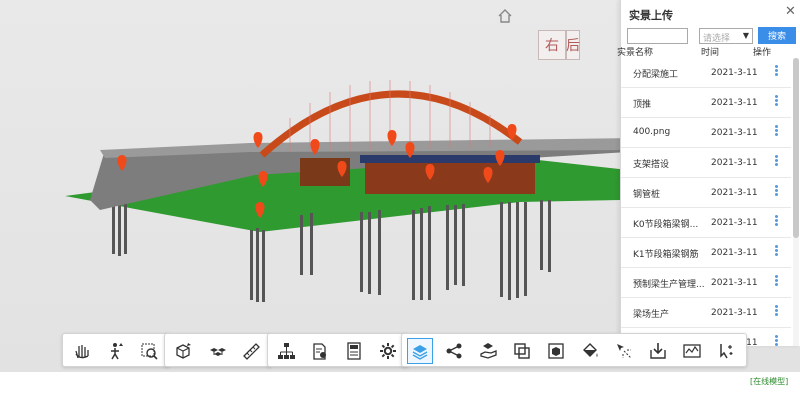  I want to click on list-item: 梁场生产 2021-3-11, so click(706, 313).